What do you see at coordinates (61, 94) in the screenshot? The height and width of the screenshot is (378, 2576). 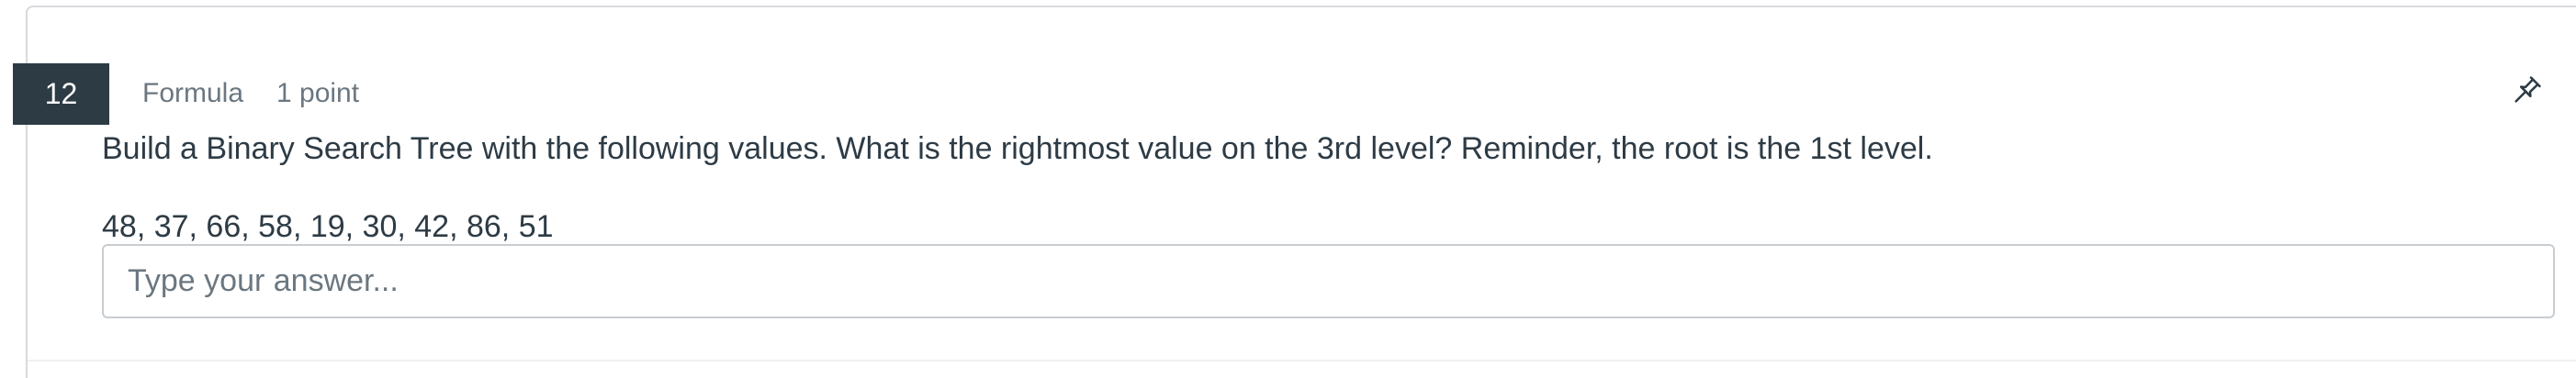 I see `question-number-badge: 12` at bounding box center [61, 94].